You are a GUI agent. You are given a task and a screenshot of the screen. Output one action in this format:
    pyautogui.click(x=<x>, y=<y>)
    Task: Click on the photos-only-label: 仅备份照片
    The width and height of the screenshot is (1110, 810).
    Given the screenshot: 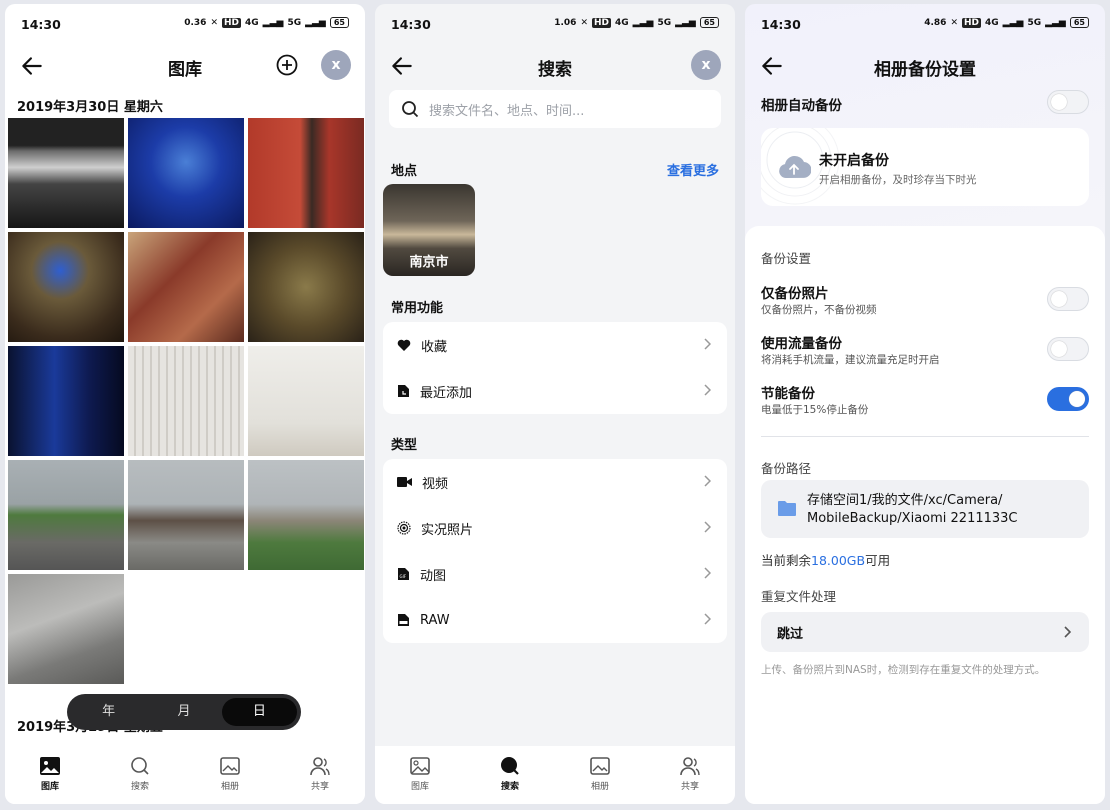 What is the action you would take?
    pyautogui.click(x=795, y=294)
    